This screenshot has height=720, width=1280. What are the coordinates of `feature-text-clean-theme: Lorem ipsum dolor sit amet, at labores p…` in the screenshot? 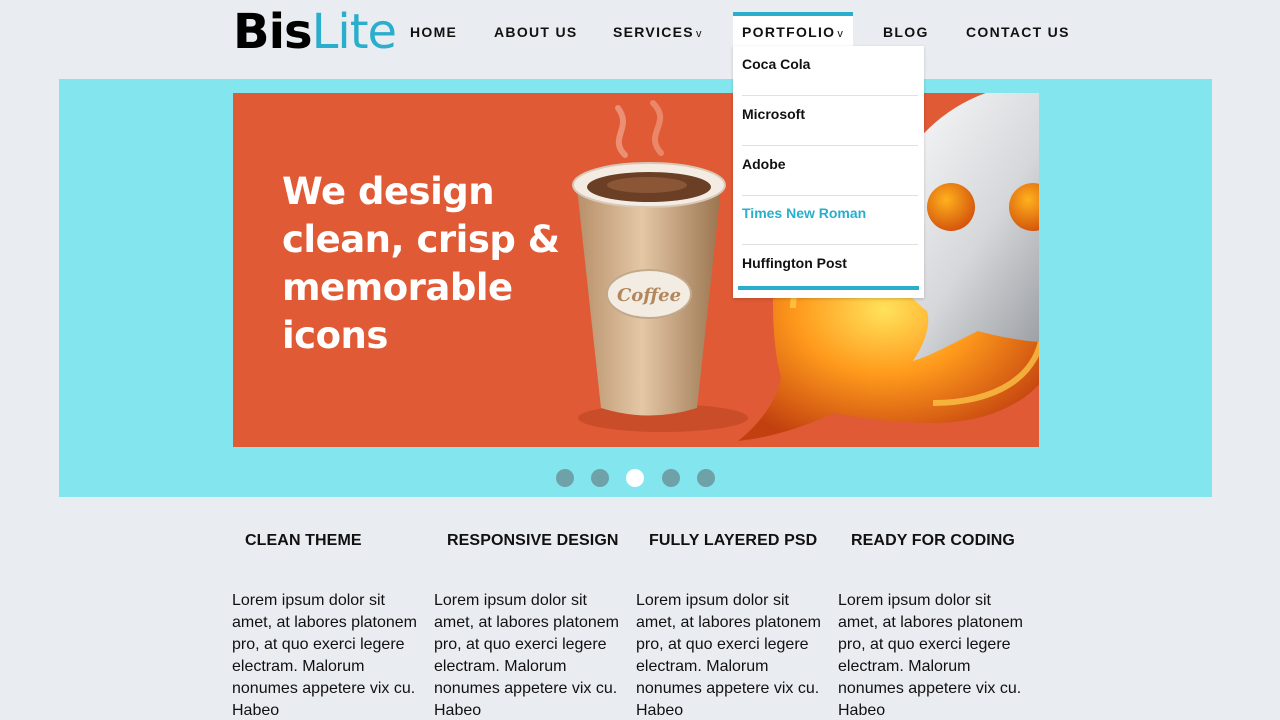 It's located at (324, 655).